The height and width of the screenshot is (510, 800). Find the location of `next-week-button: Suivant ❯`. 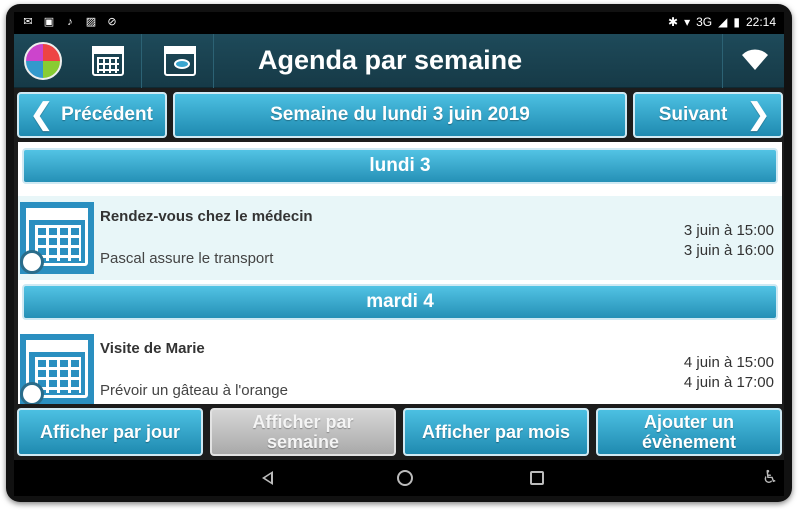

next-week-button: Suivant ❯ is located at coordinates (708, 115).